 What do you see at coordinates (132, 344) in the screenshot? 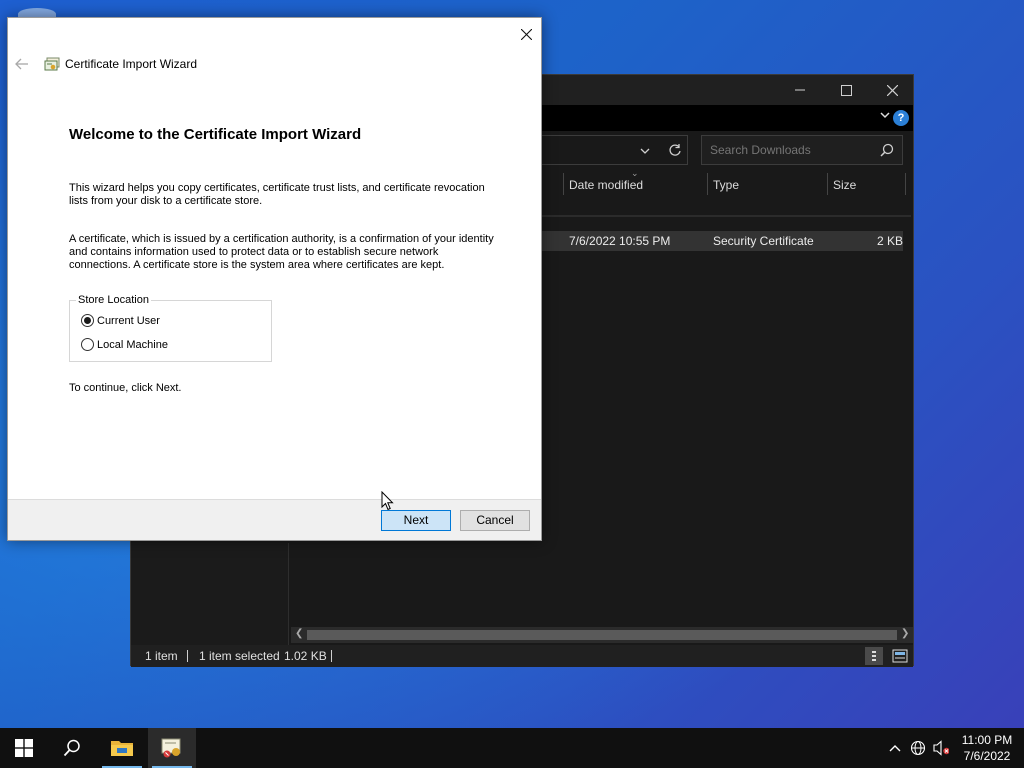
I see `radio-label: Local Machine` at bounding box center [132, 344].